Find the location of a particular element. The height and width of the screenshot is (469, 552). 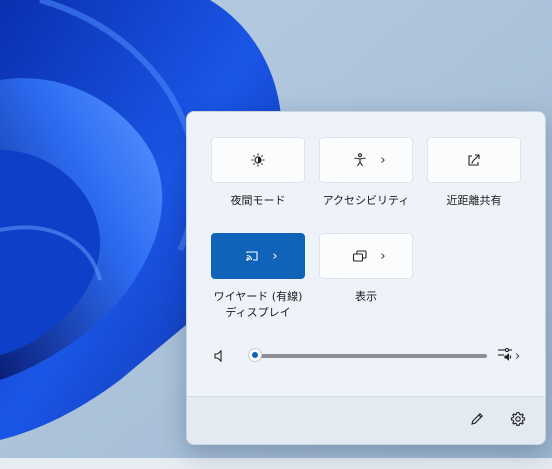

nearby-share-toggle is located at coordinates (474, 160).